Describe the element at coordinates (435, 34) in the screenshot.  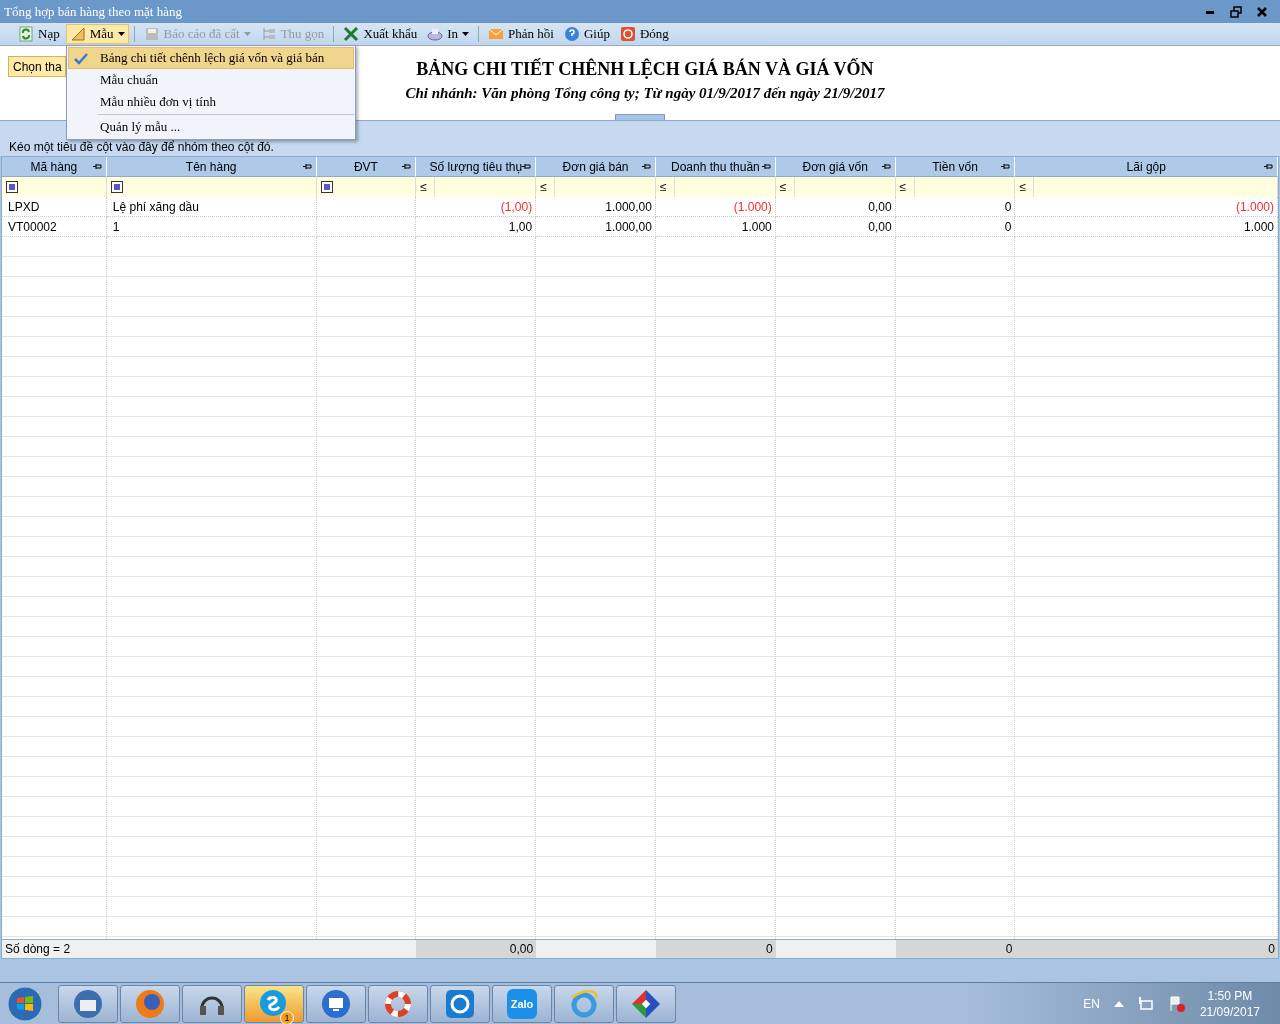
I see `printer-icon` at that location.